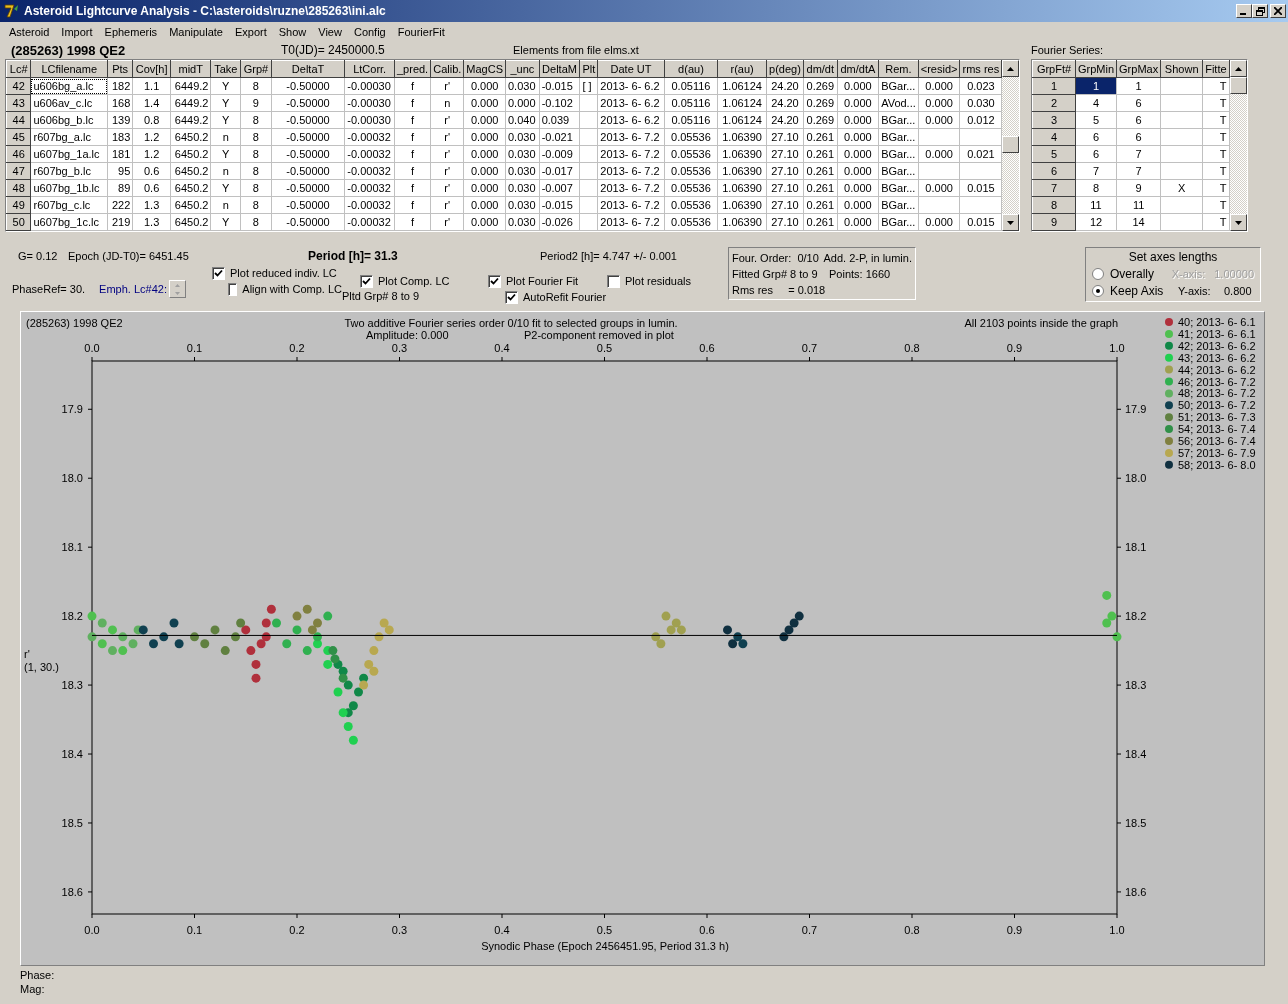 The height and width of the screenshot is (1004, 1288). Describe the element at coordinates (330, 31) in the screenshot. I see `menu-item: View` at that location.